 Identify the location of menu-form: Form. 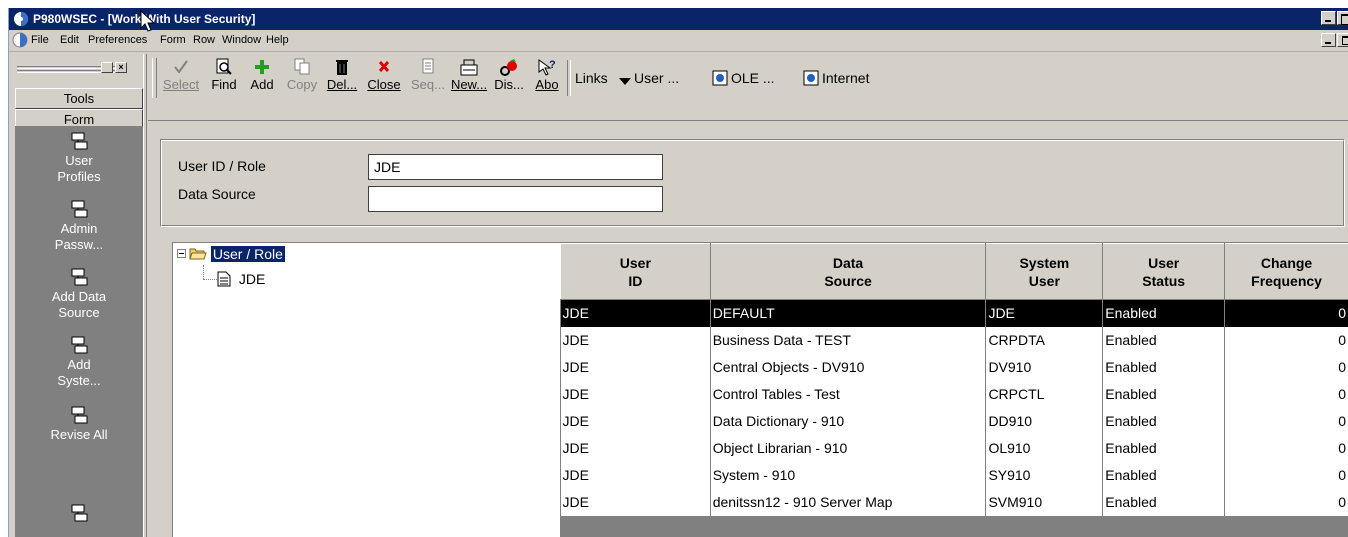
(173, 40).